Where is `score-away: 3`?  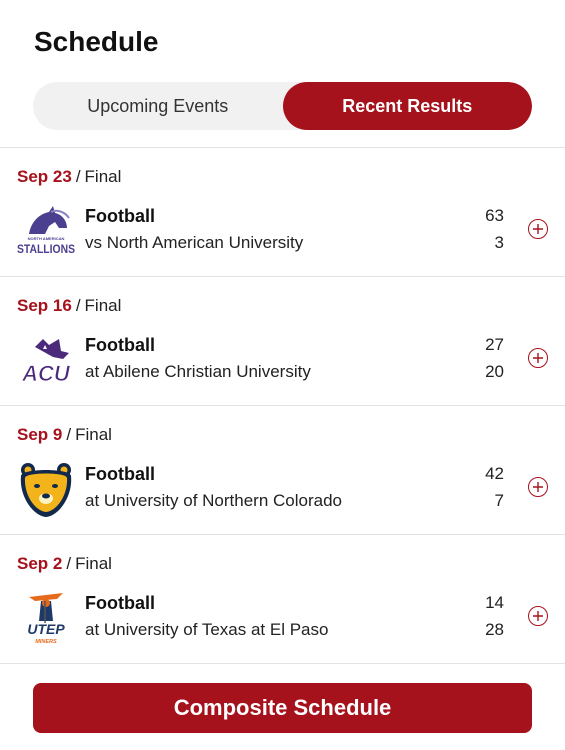
score-away: 3 is located at coordinates (499, 242).